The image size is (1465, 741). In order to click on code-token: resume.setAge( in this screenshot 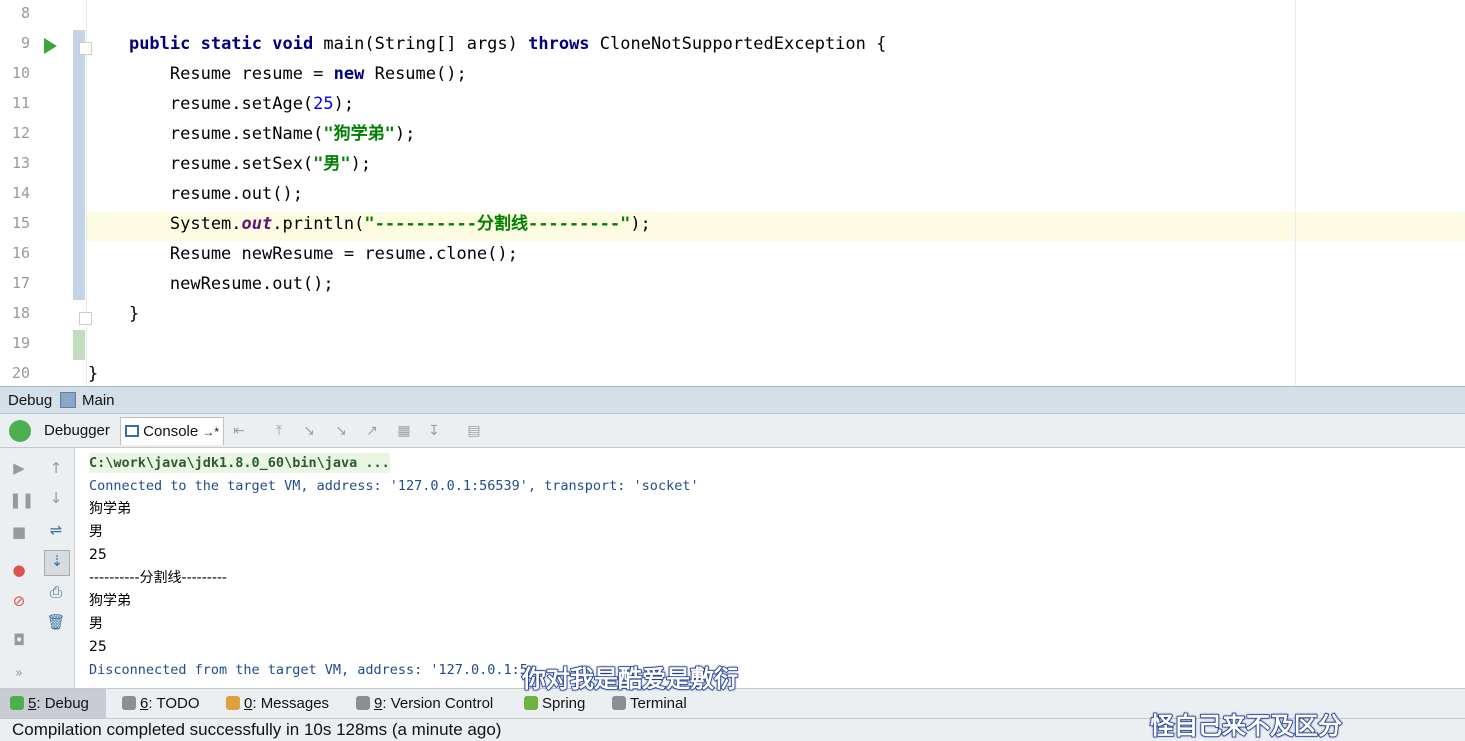, I will do `click(201, 104)`.